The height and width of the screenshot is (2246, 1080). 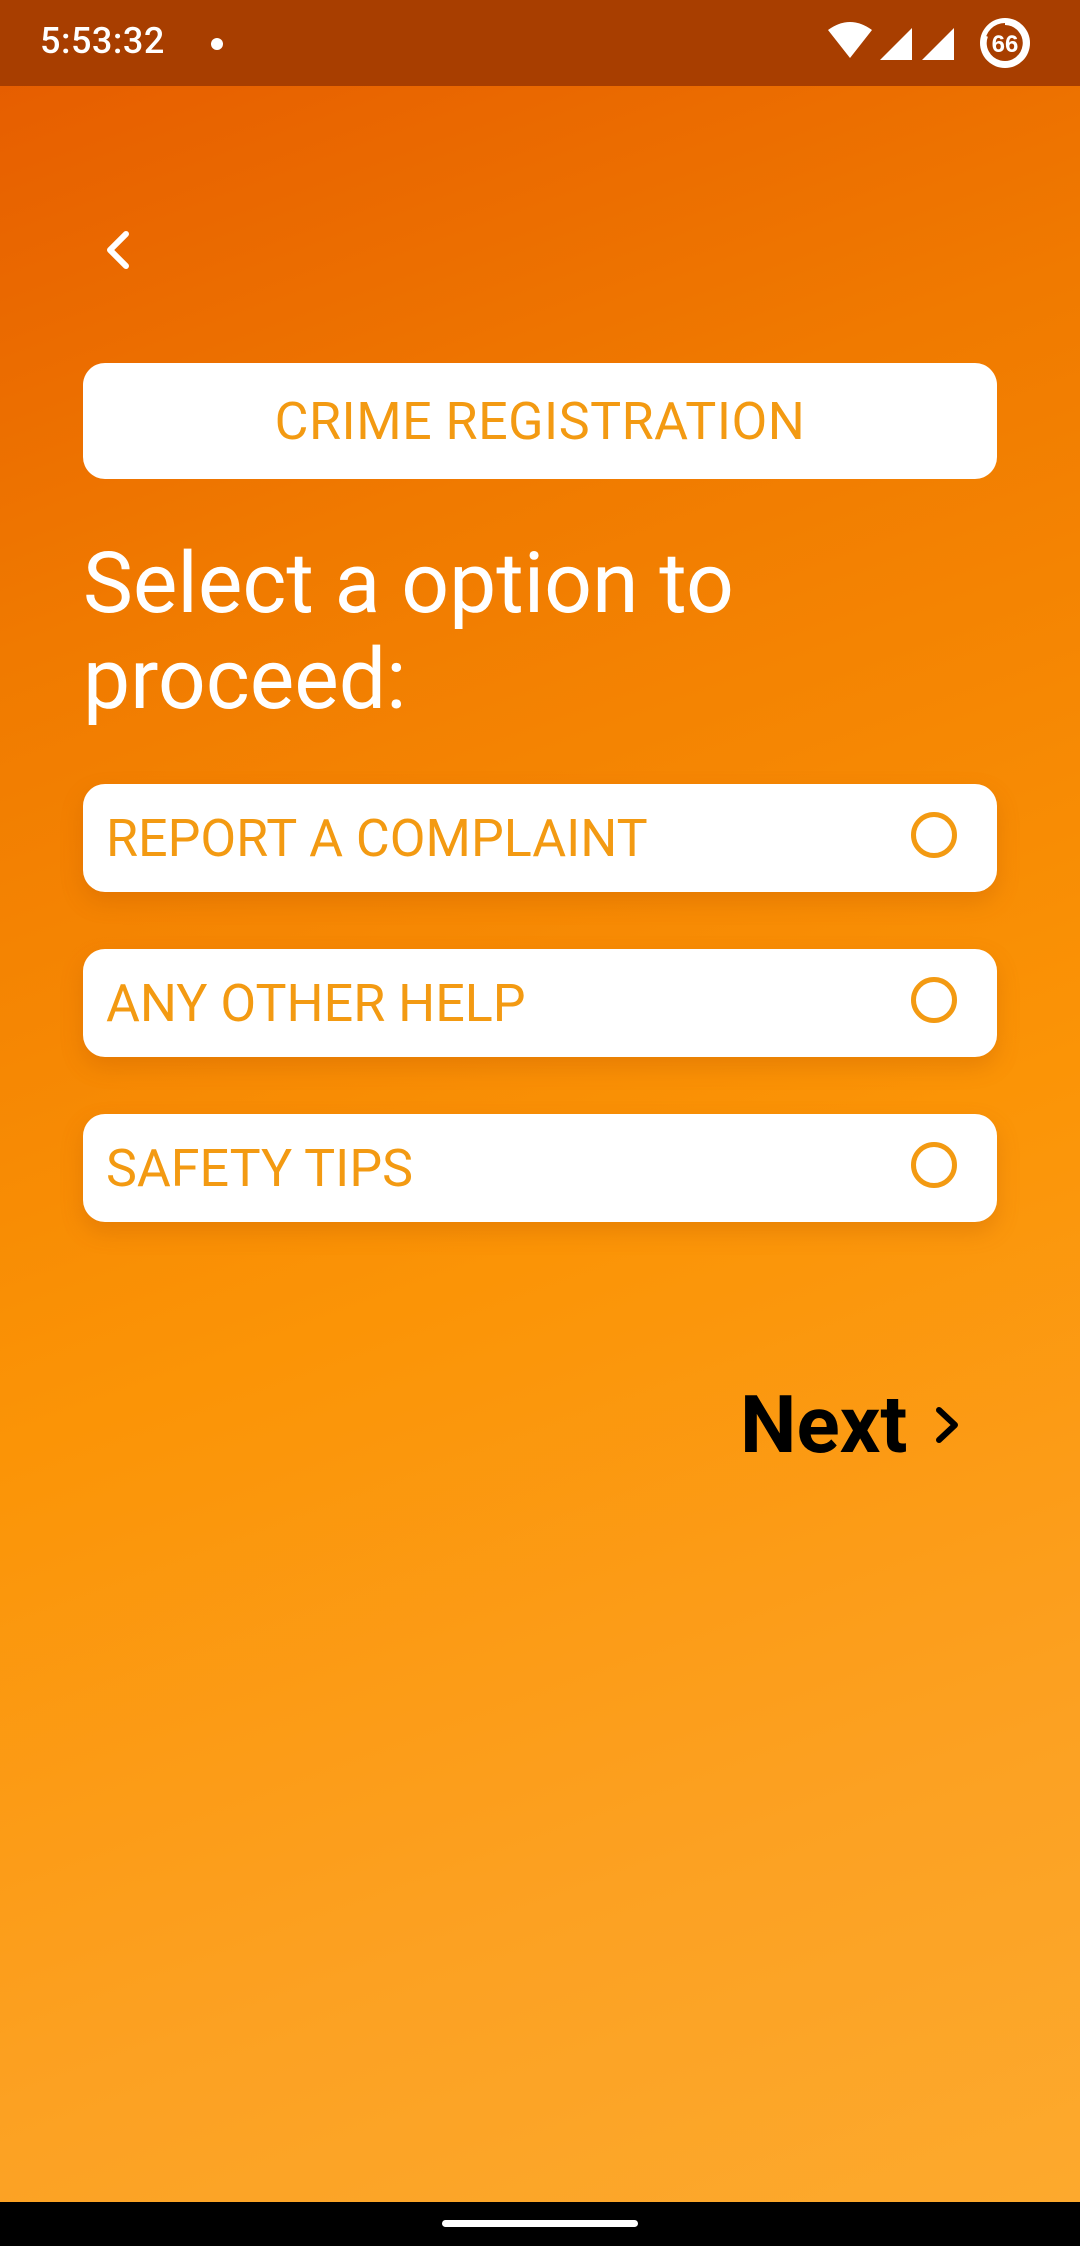 What do you see at coordinates (217, 44) in the screenshot?
I see `notification-dot-icon` at bounding box center [217, 44].